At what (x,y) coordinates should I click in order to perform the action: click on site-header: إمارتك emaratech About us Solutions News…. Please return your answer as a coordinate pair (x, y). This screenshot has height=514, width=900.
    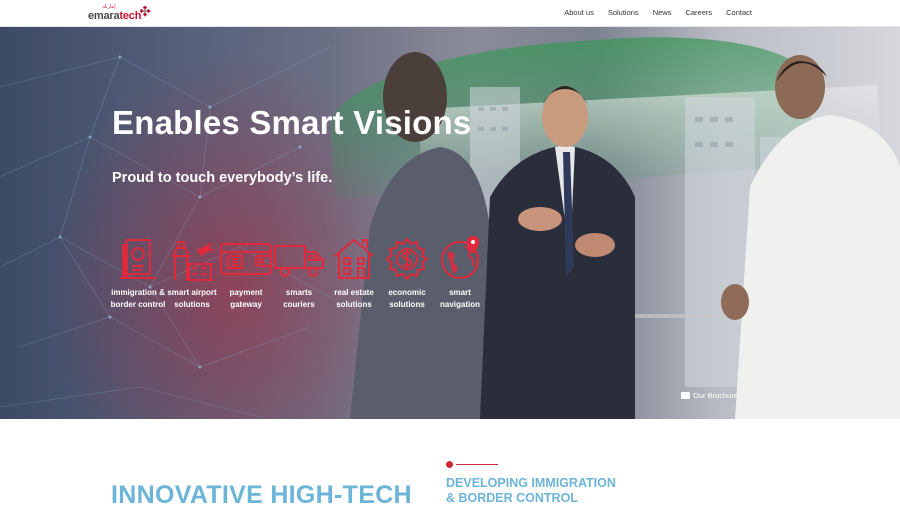
    Looking at the image, I should click on (450, 13).